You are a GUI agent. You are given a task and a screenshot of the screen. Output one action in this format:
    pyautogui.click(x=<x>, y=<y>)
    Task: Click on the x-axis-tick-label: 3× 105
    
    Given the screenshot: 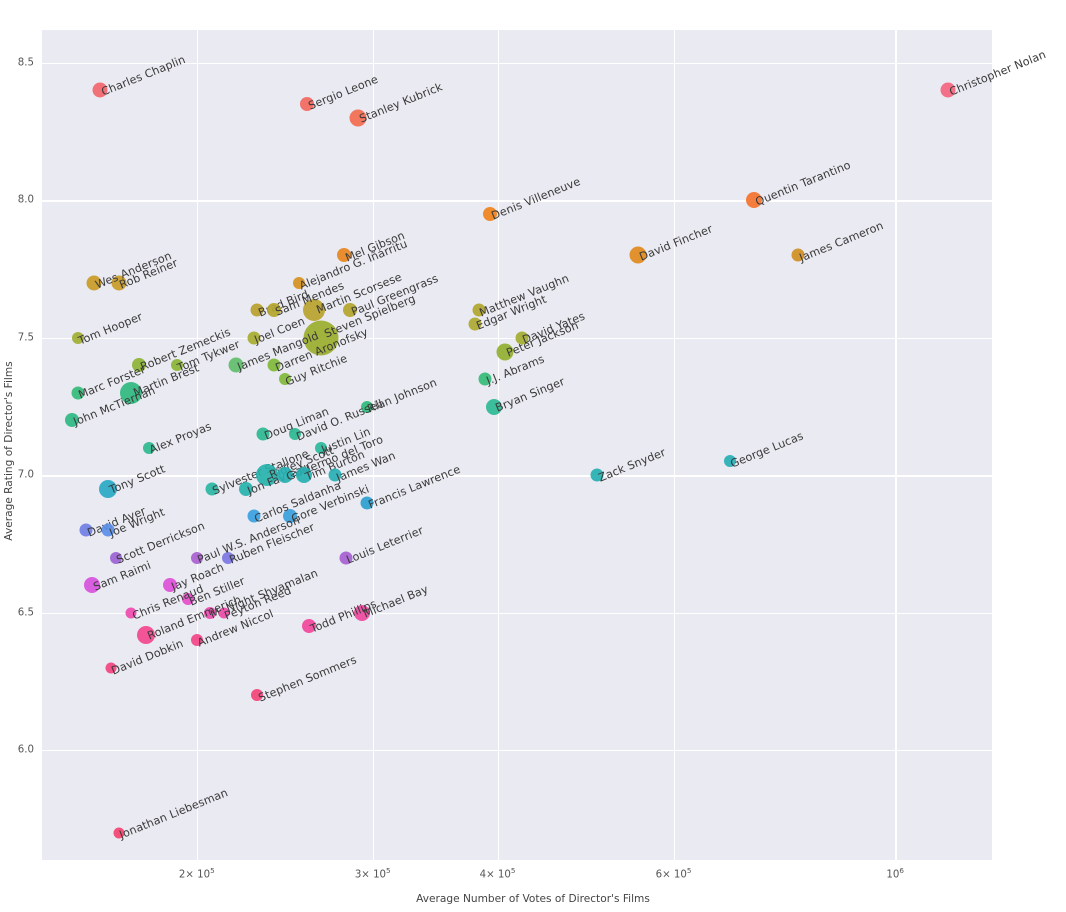 What is the action you would take?
    pyautogui.click(x=372, y=873)
    